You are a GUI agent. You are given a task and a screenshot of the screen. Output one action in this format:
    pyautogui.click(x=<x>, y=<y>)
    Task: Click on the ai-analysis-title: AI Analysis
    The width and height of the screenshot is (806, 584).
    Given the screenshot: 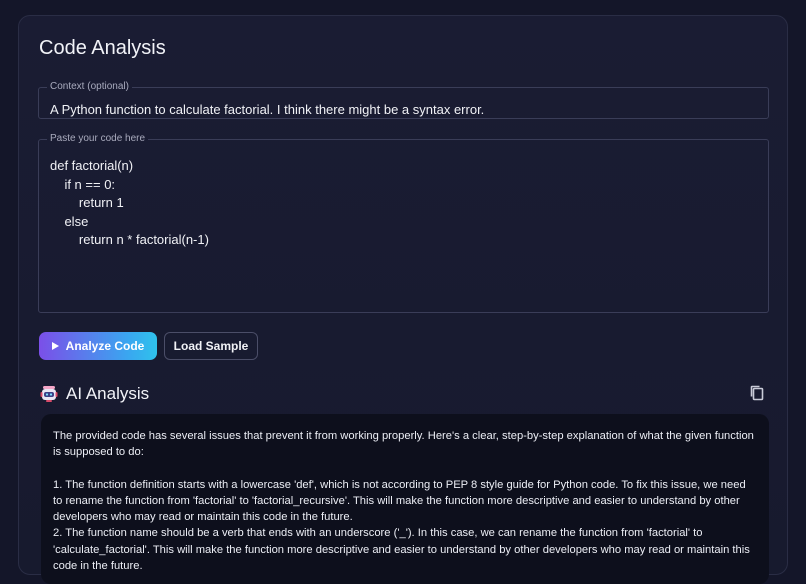 What is the action you would take?
    pyautogui.click(x=108, y=393)
    